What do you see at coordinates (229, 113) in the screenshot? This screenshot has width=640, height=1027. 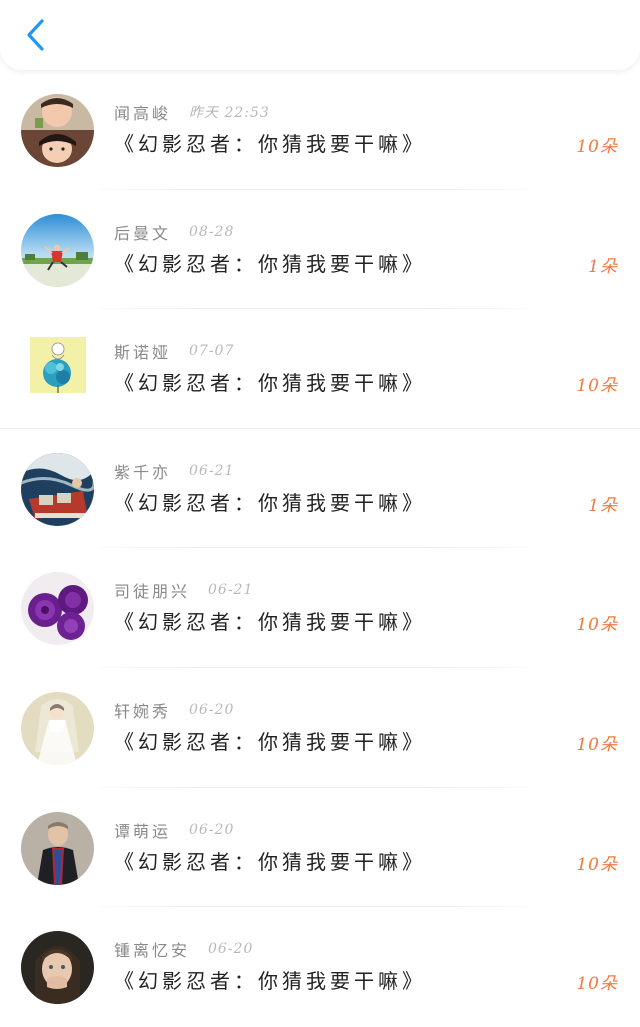 I see `timestamp: 昨天 22:53` at bounding box center [229, 113].